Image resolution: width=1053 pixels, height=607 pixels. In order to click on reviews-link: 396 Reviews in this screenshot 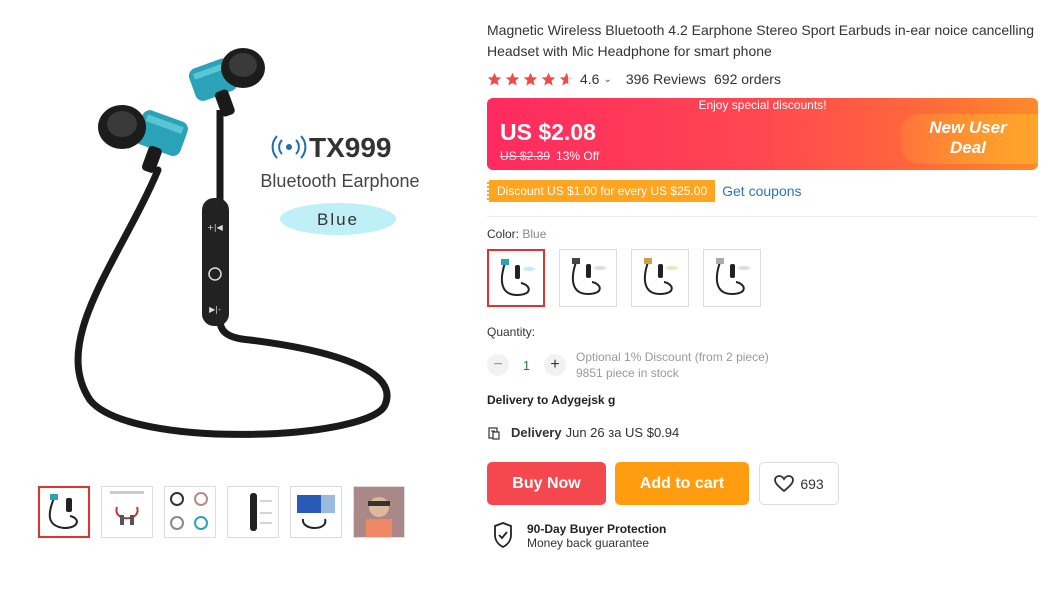, I will do `click(666, 79)`.